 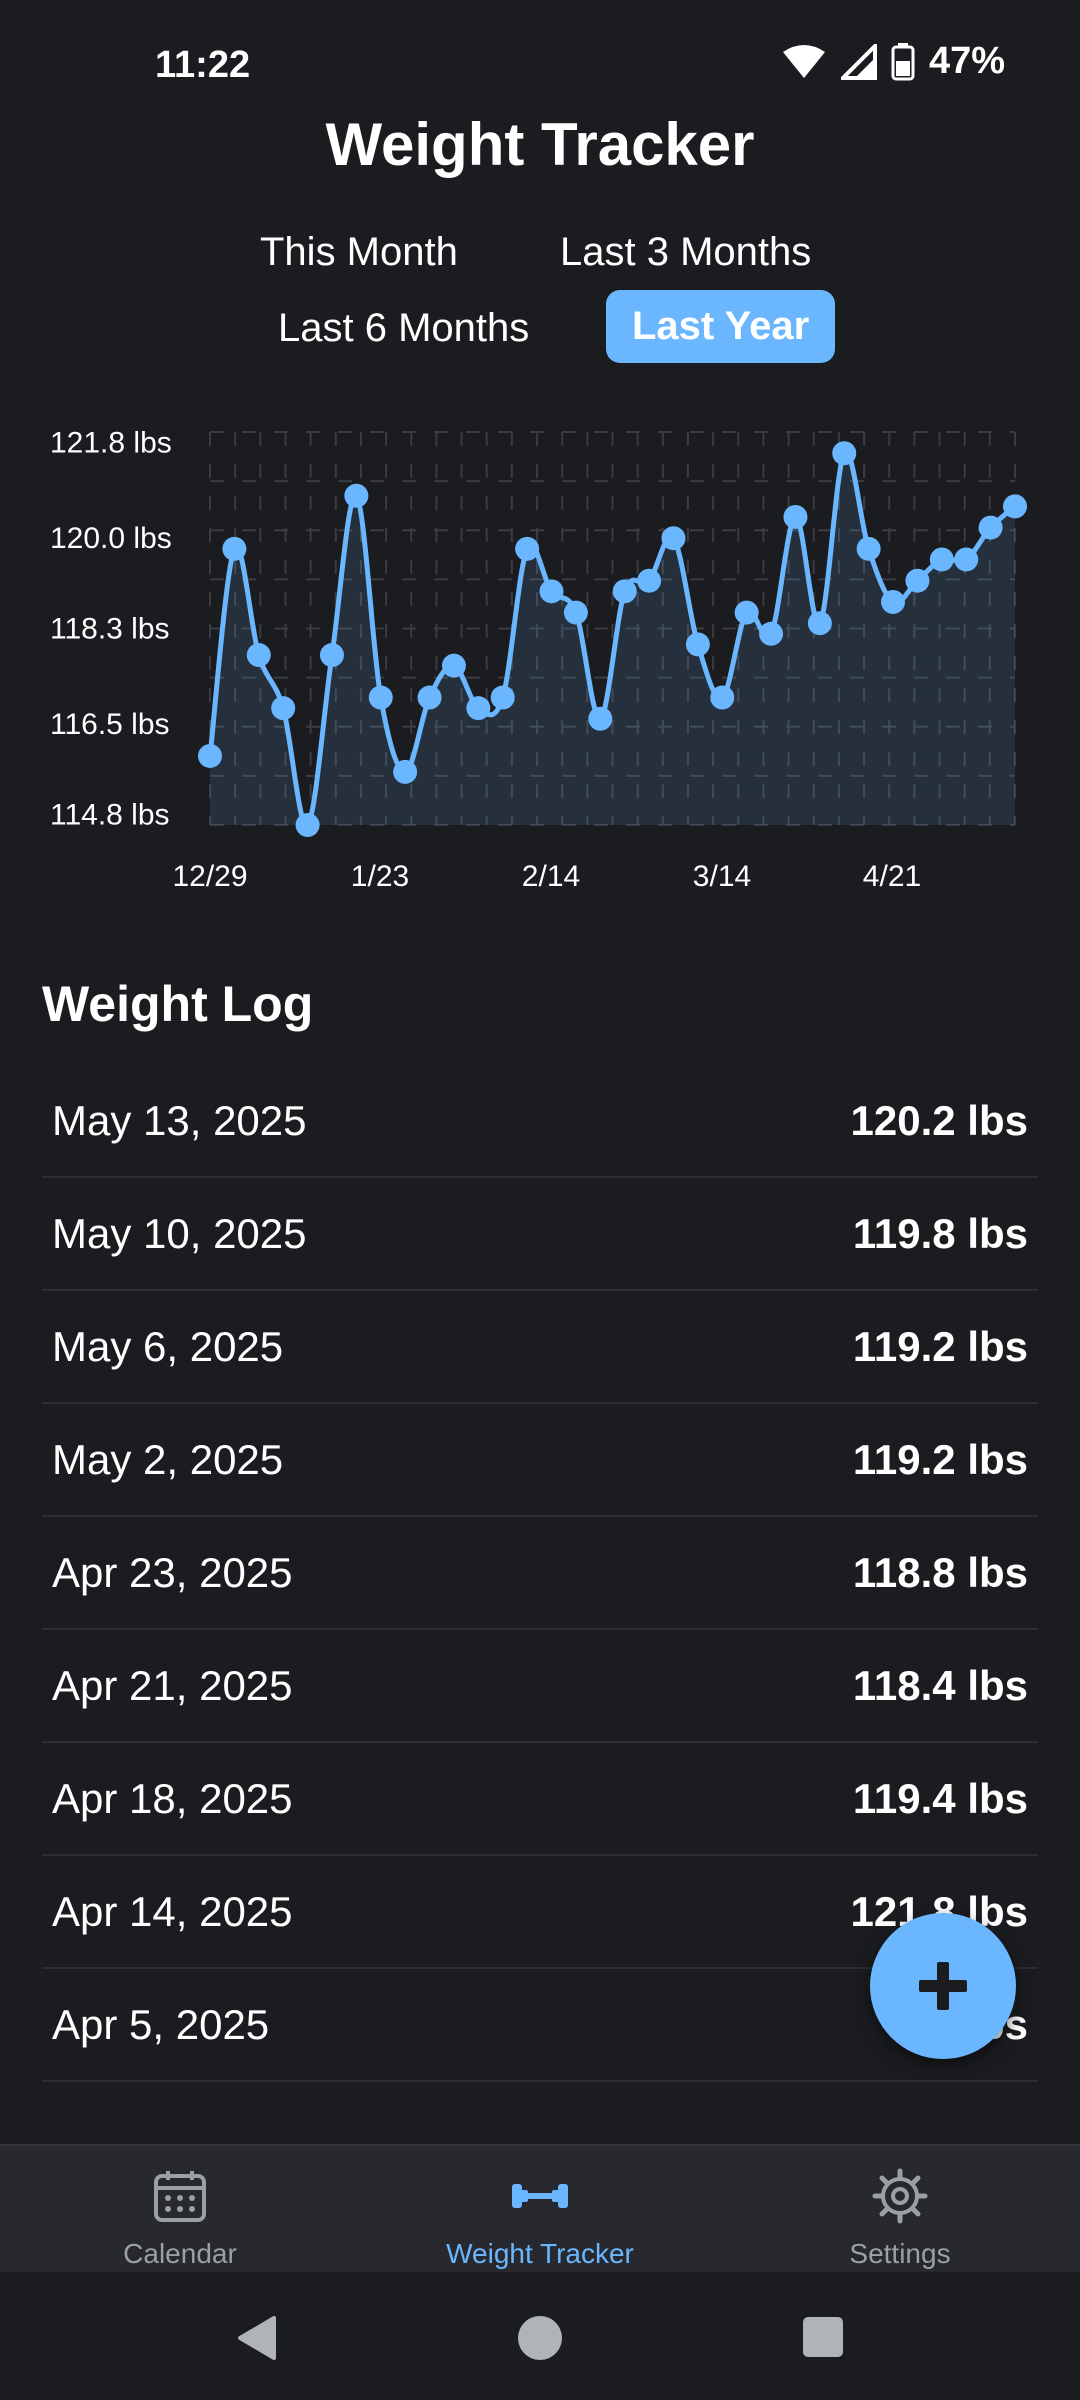 What do you see at coordinates (900, 2196) in the screenshot?
I see `gear-icon` at bounding box center [900, 2196].